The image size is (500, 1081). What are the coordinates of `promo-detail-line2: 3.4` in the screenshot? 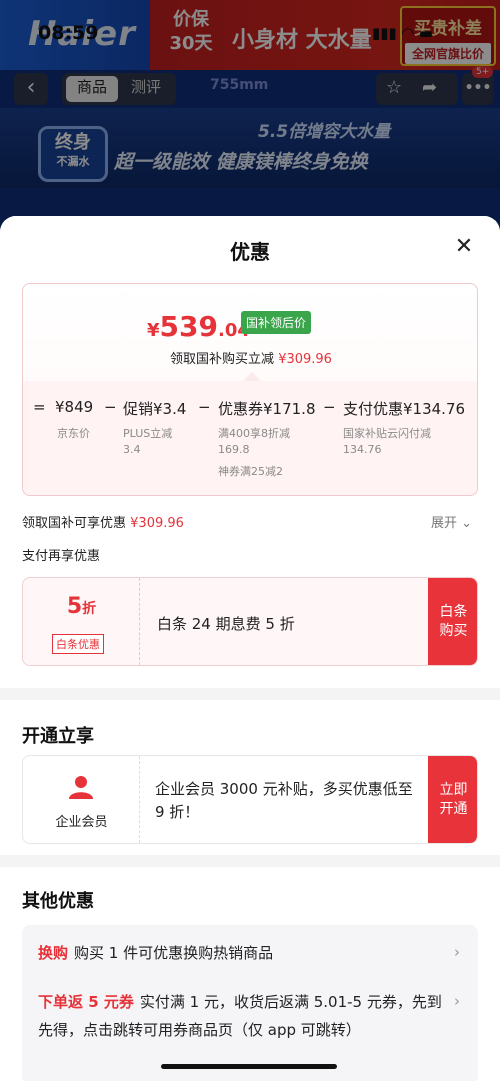 It's located at (132, 449).